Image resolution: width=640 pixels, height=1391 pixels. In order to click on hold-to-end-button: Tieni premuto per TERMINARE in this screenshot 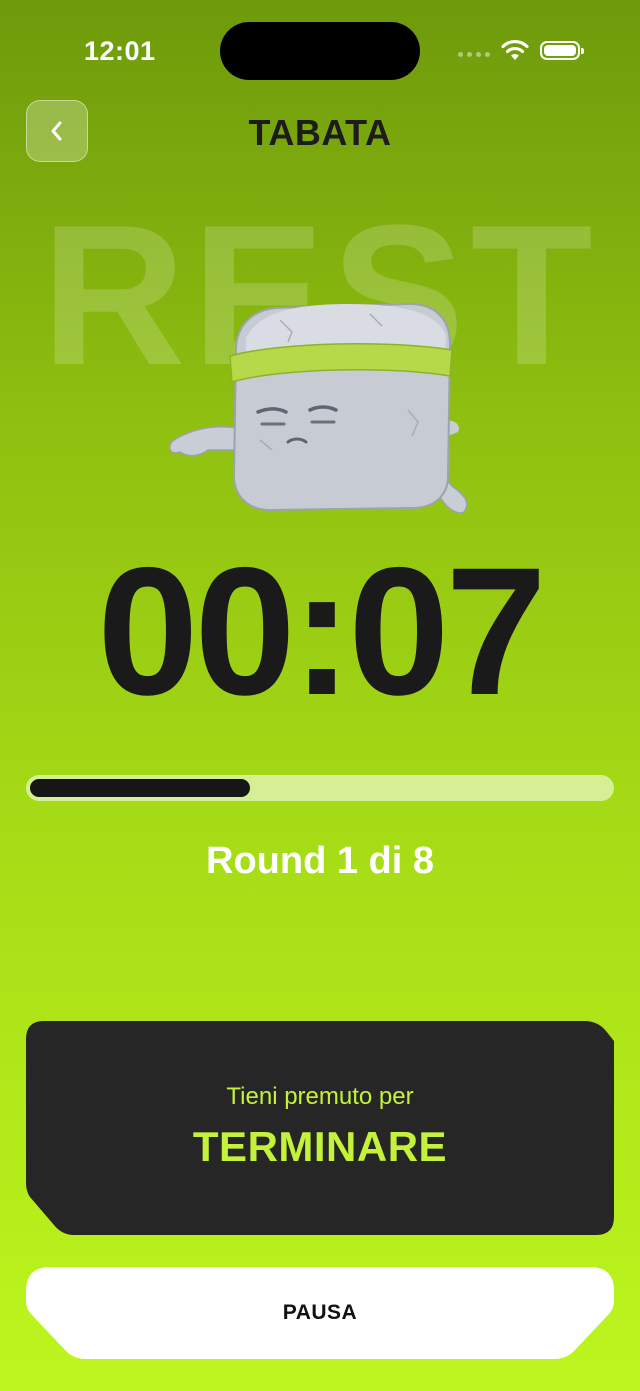, I will do `click(320, 1128)`.